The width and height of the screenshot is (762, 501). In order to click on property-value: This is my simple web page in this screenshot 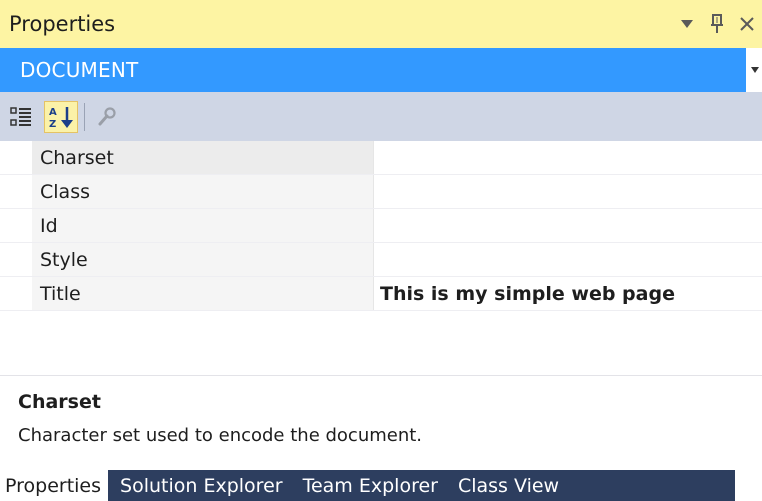, I will do `click(568, 293)`.